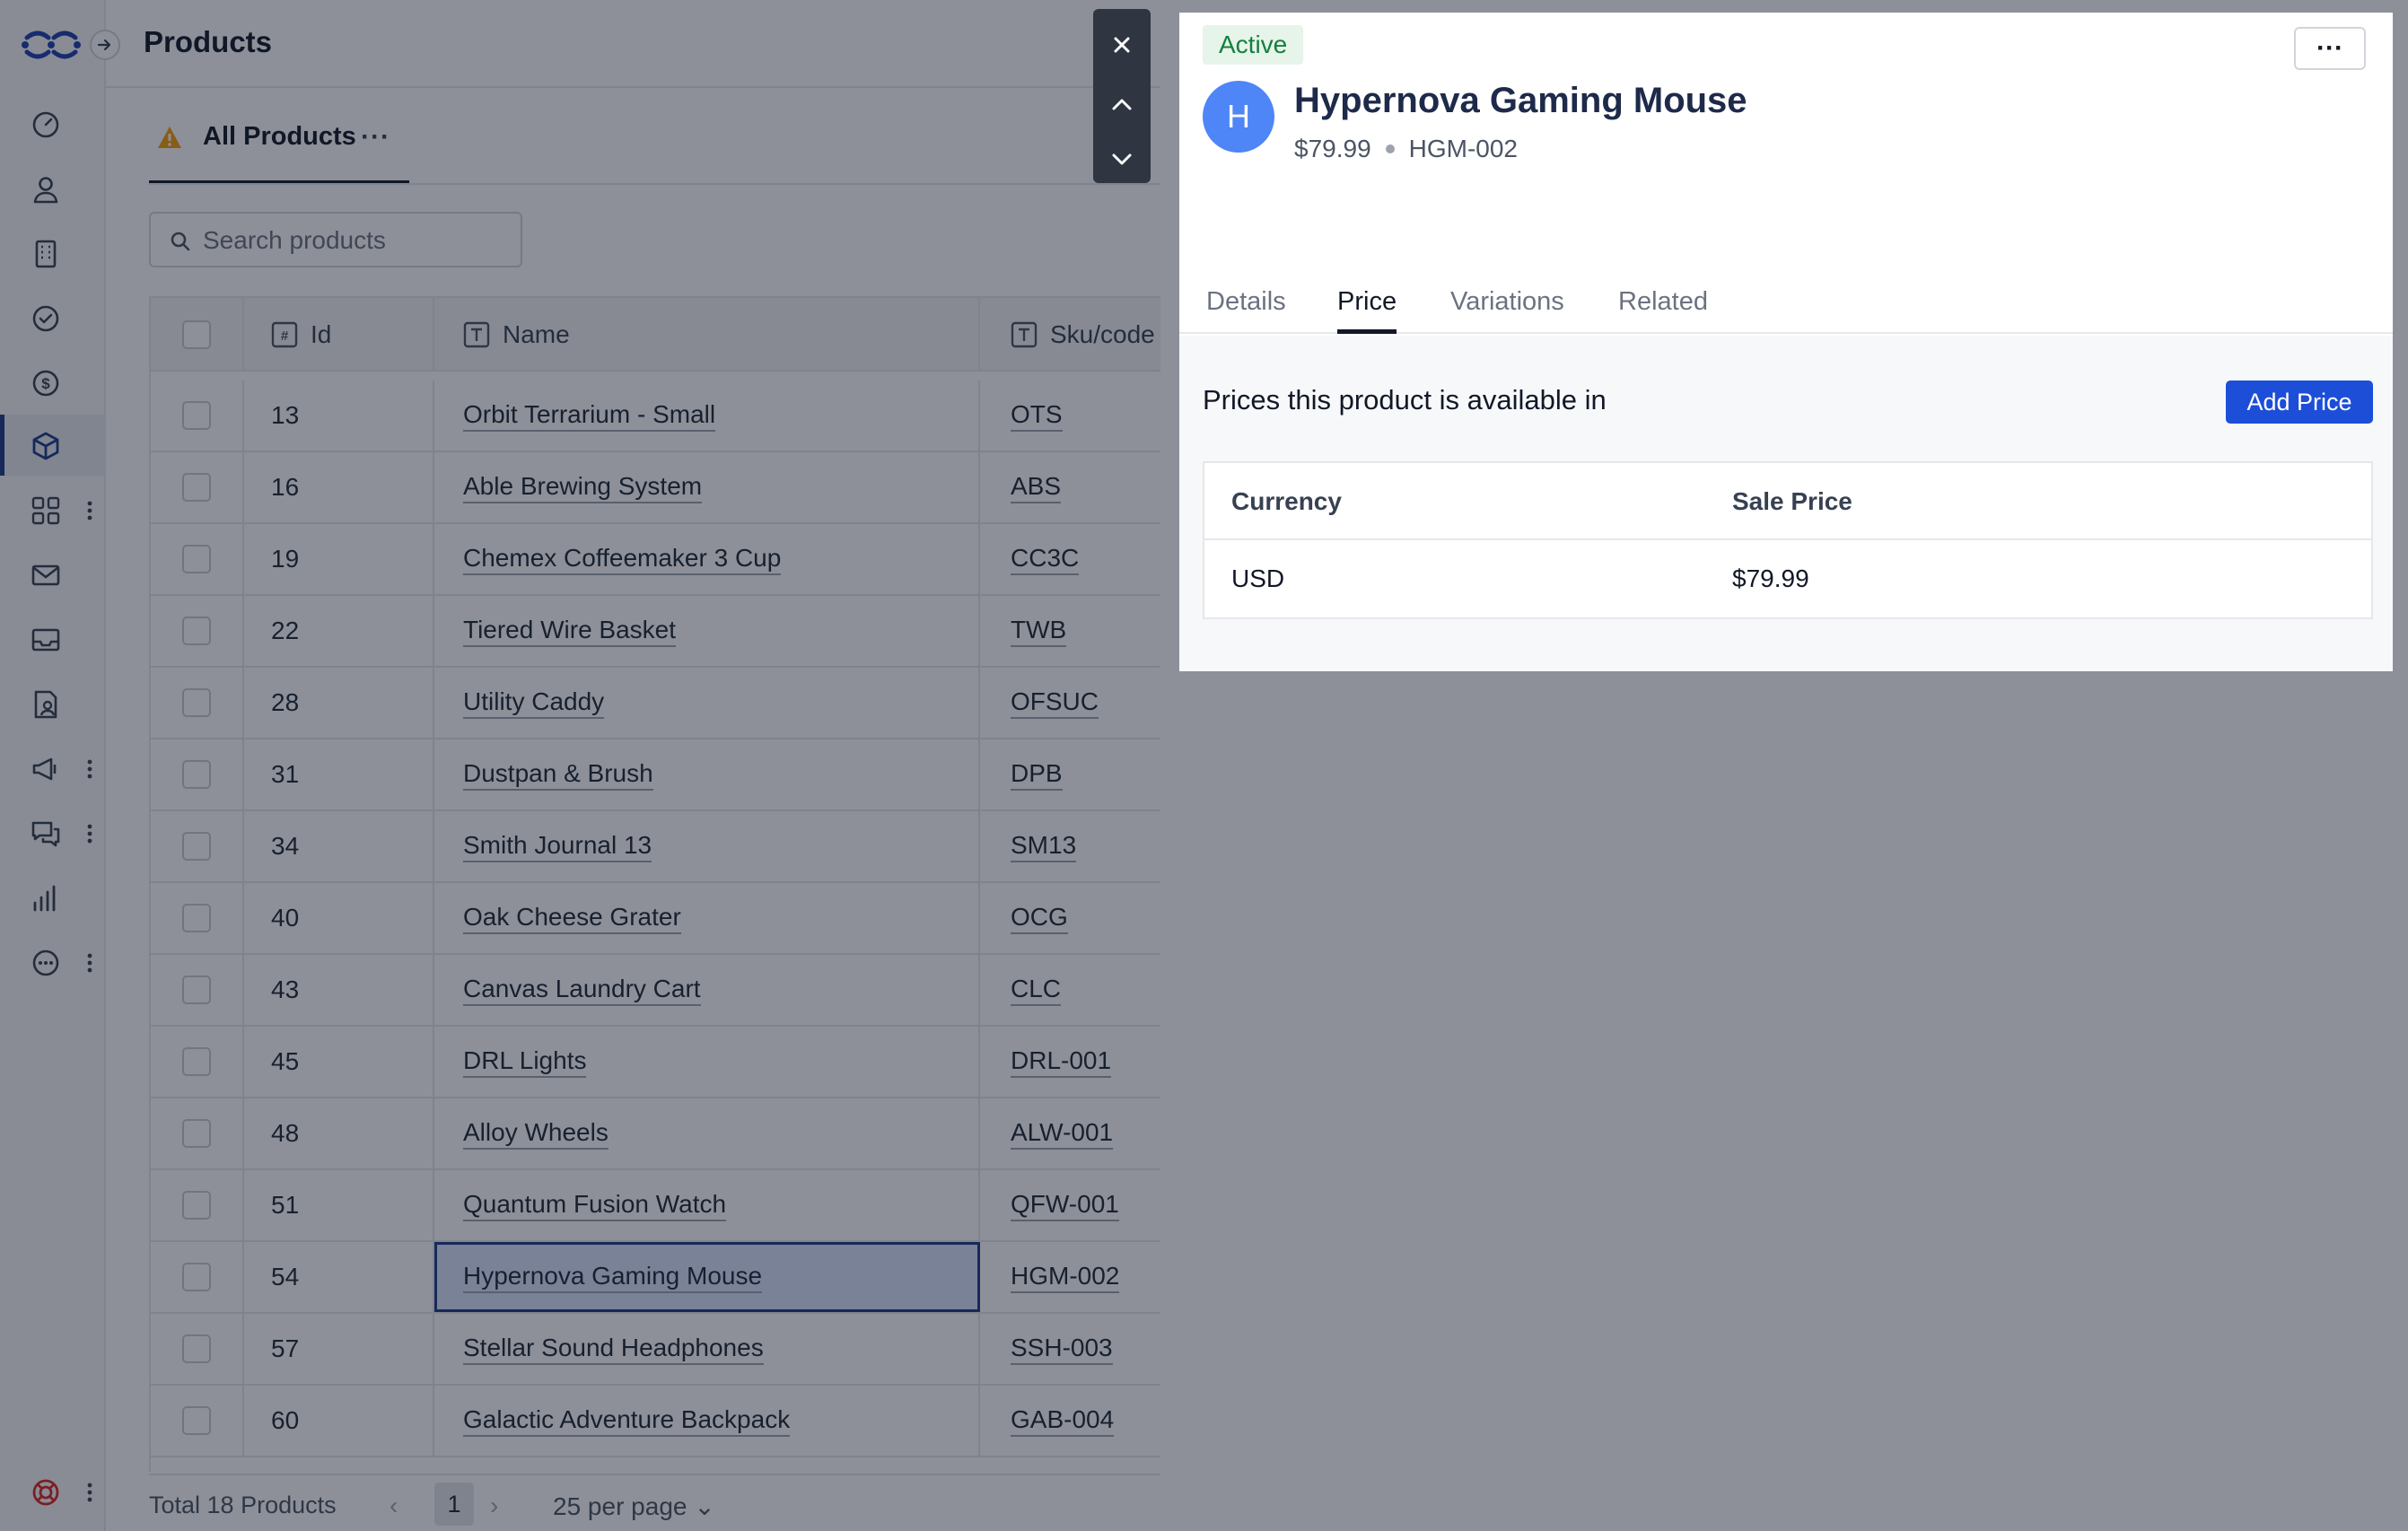 The width and height of the screenshot is (2408, 1531). I want to click on chevron-up-icon, so click(1122, 105).